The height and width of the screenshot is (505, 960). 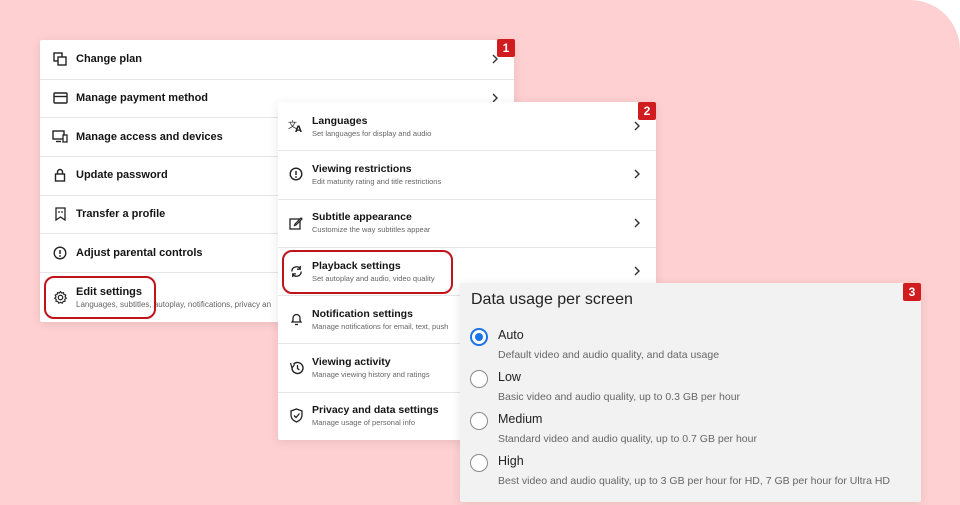 What do you see at coordinates (60, 214) in the screenshot?
I see `transfer-profile-icon` at bounding box center [60, 214].